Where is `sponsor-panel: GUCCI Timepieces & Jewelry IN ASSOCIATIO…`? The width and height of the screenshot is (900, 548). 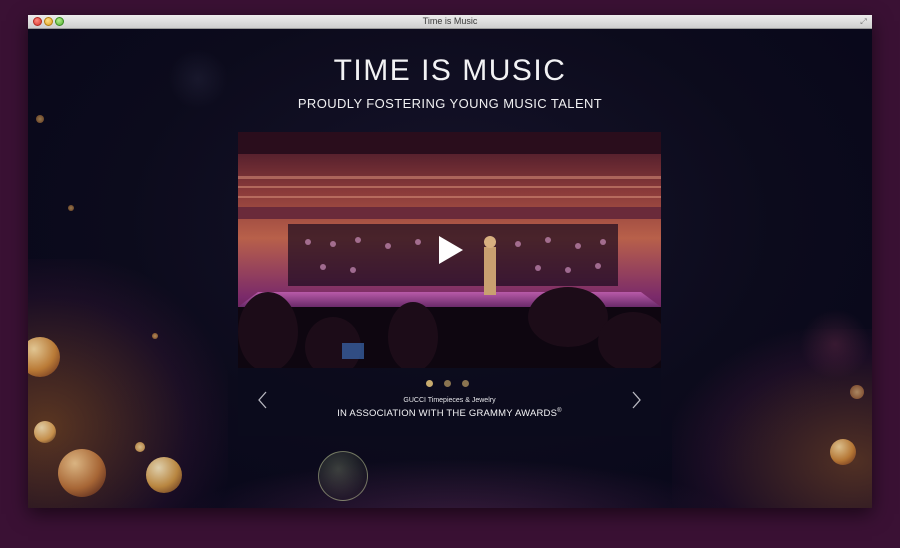 sponsor-panel: GUCCI Timepieces & Jewelry IN ASSOCIATIO… is located at coordinates (449, 402).